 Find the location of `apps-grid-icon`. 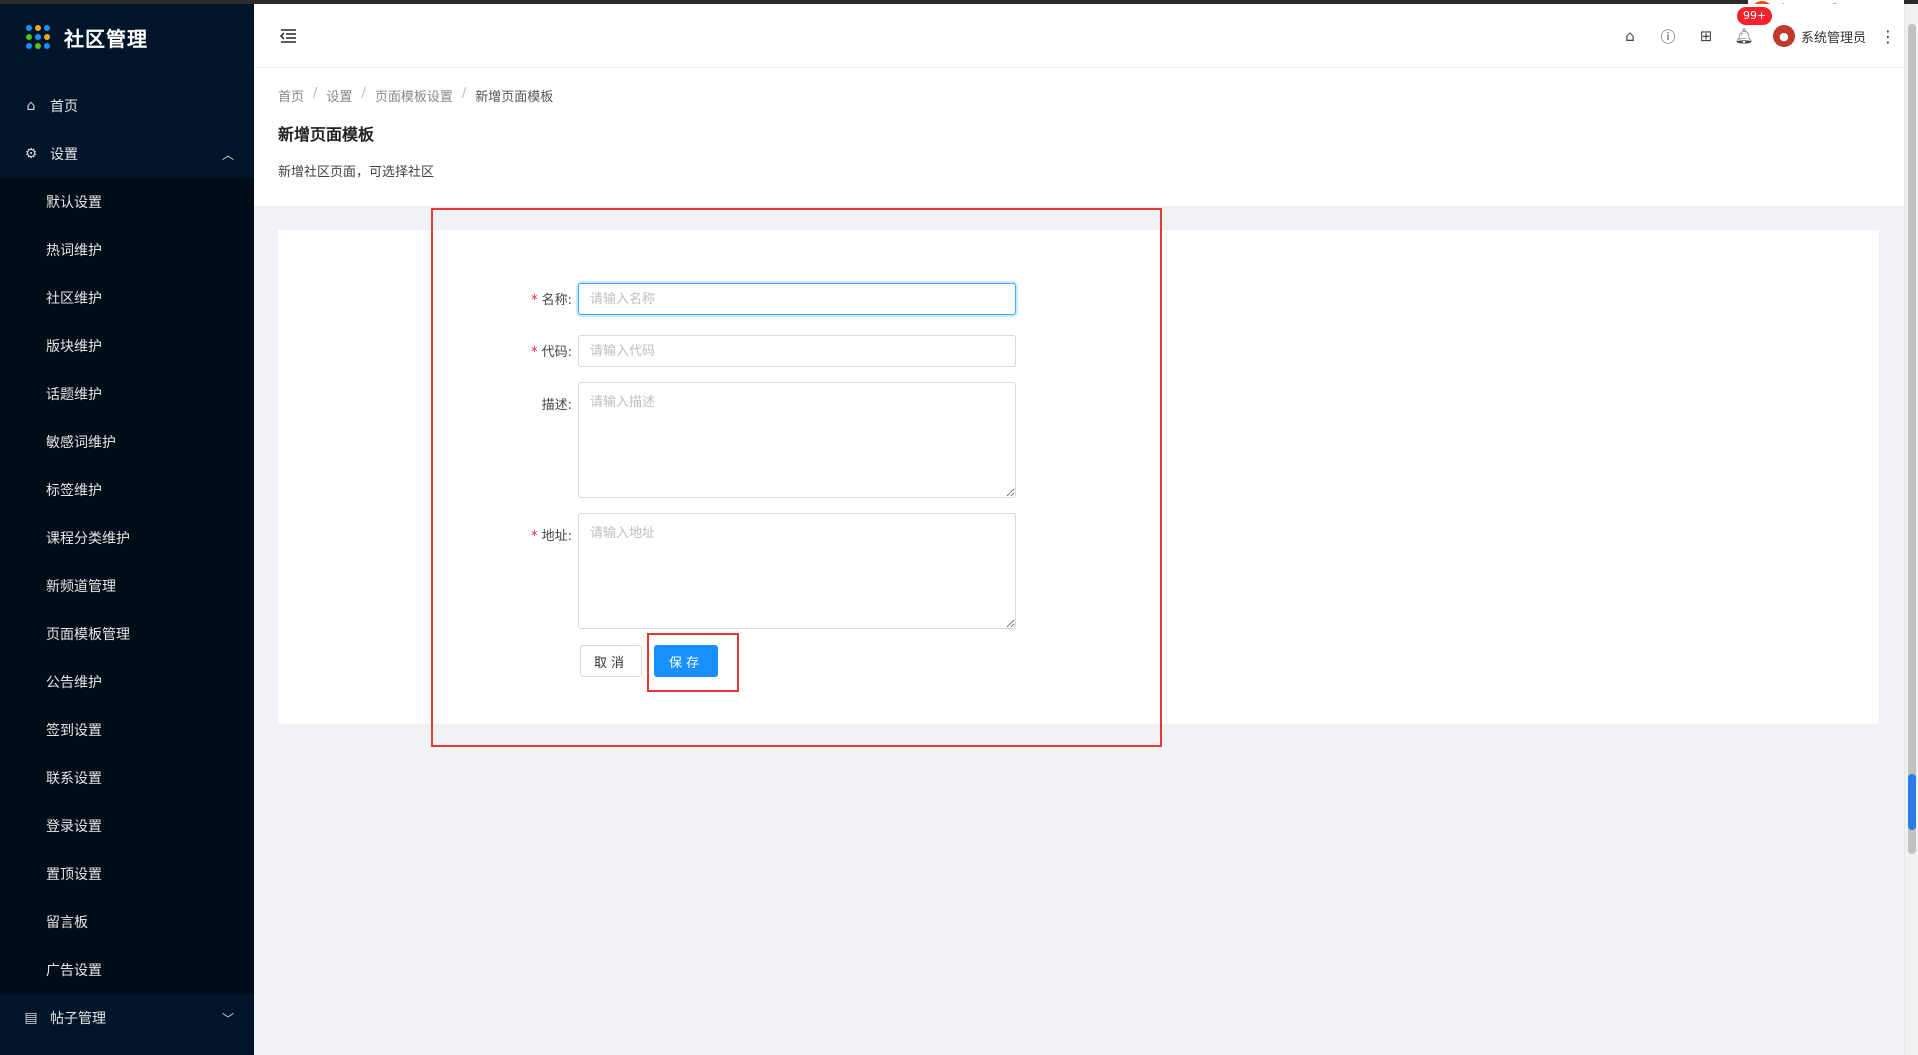

apps-grid-icon is located at coordinates (38, 37).